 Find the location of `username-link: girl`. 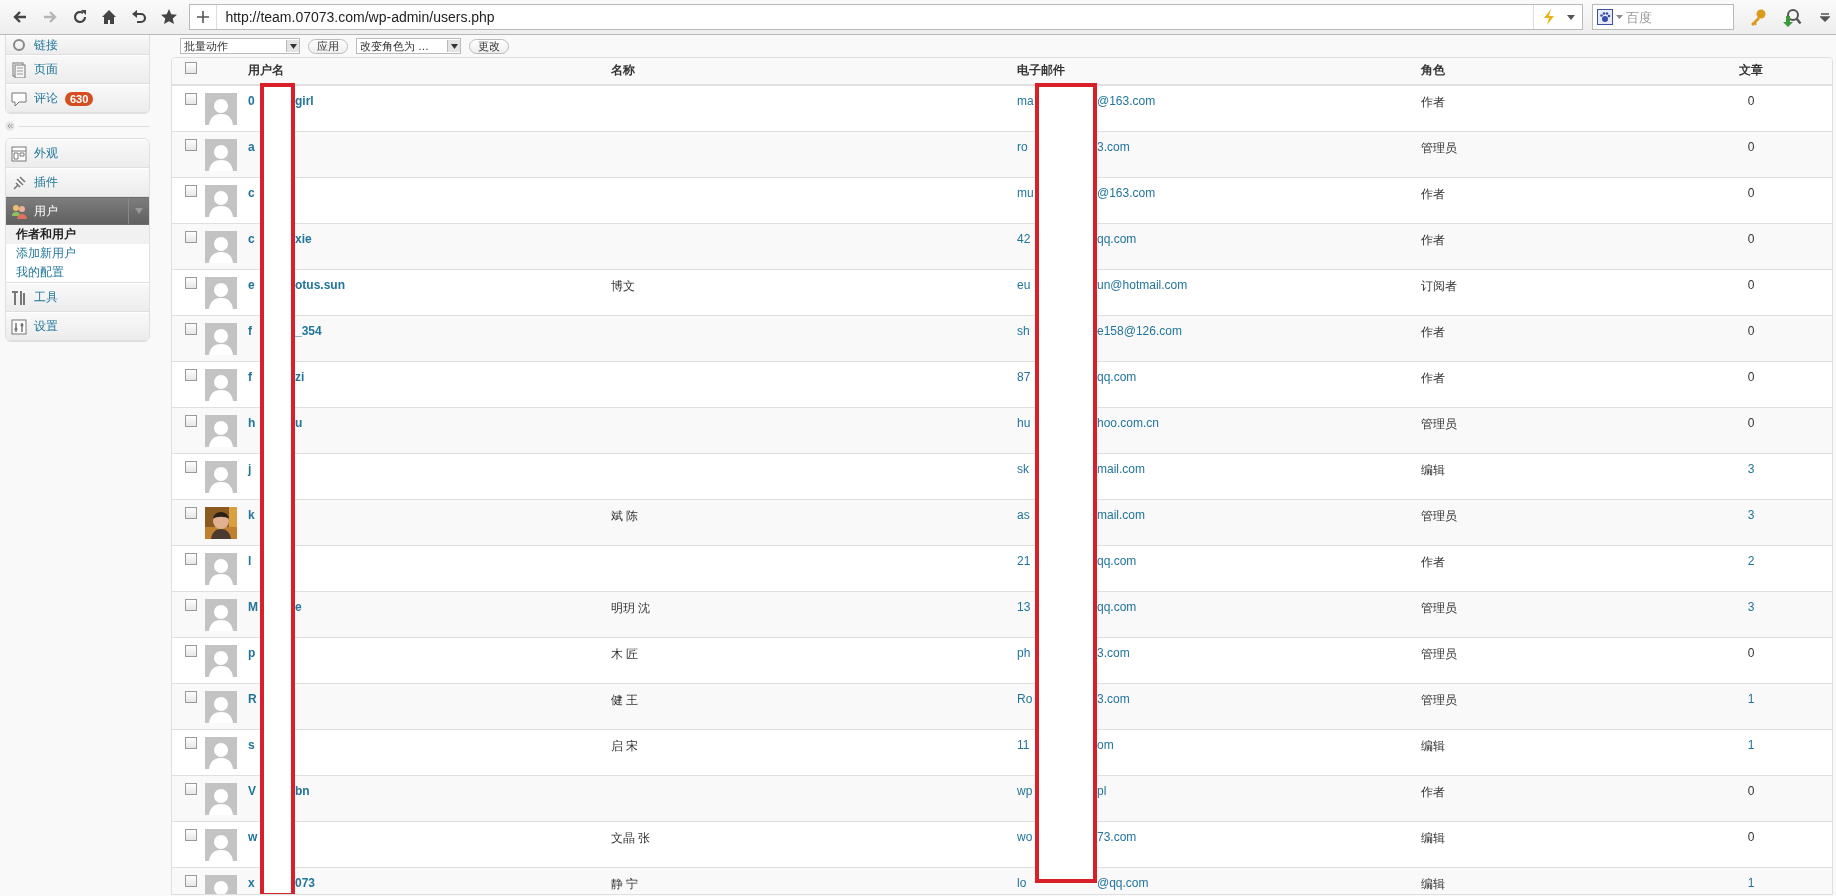

username-link: girl is located at coordinates (304, 101).